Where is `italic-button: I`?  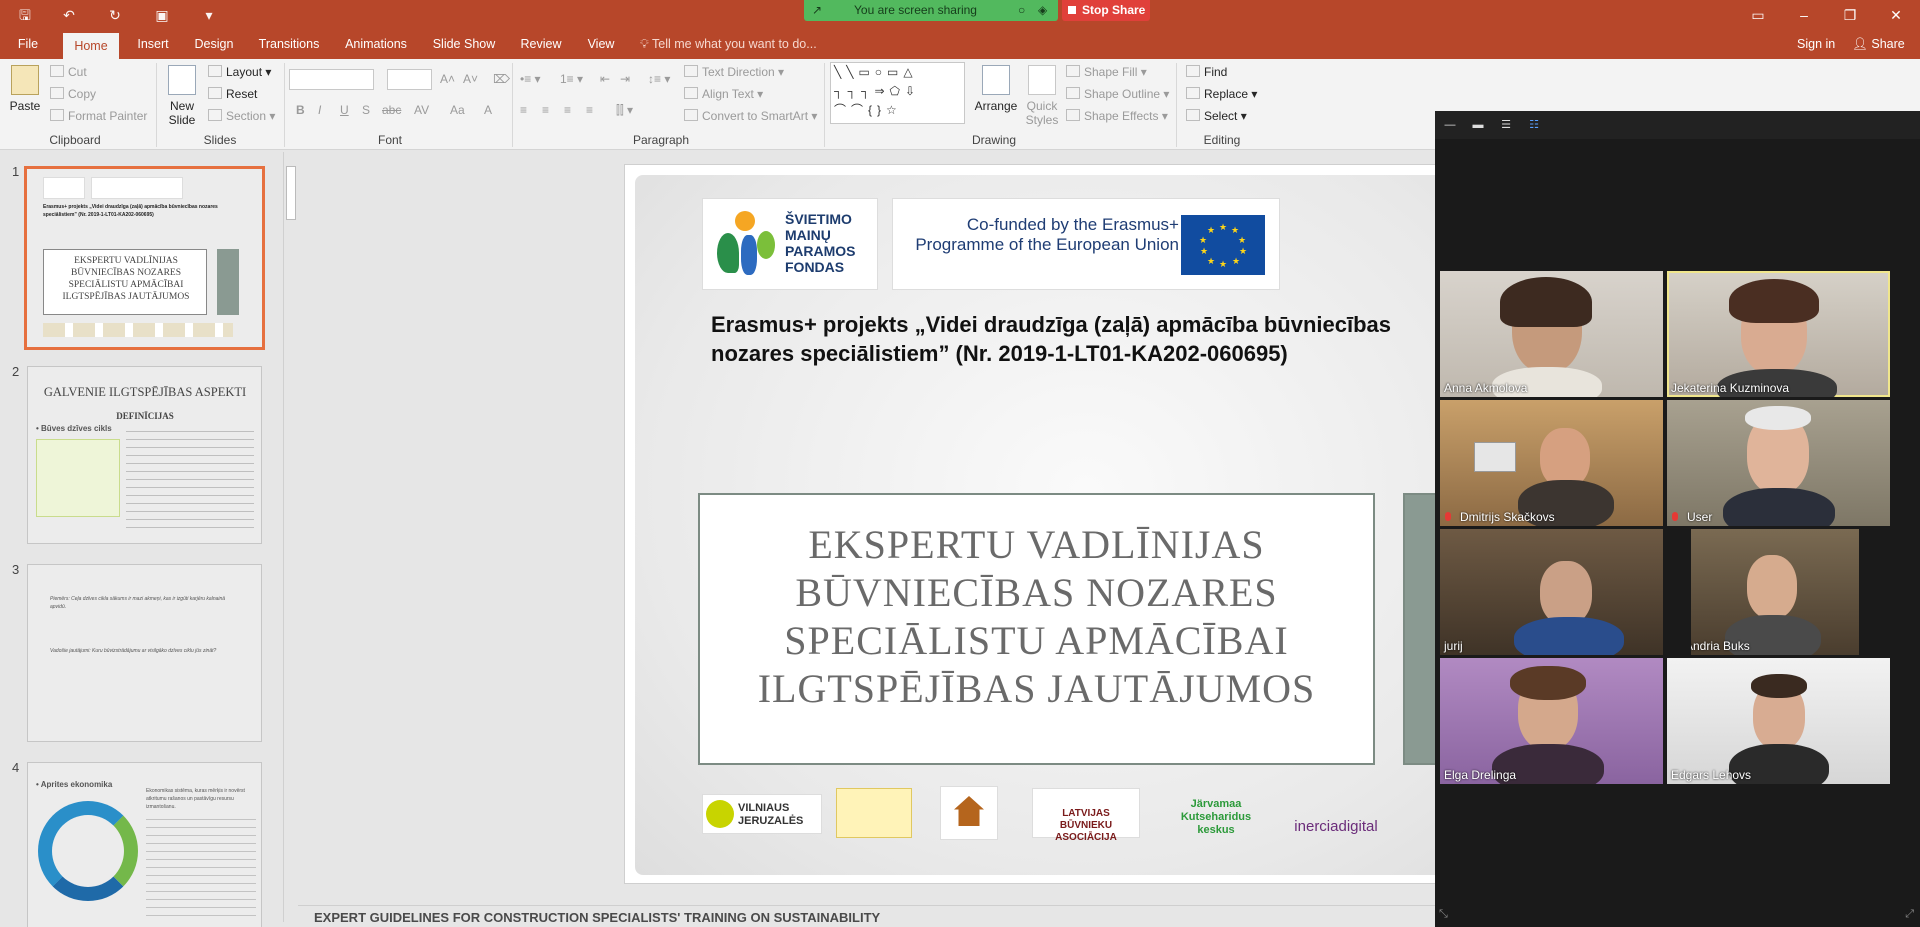 italic-button: I is located at coordinates (319, 110).